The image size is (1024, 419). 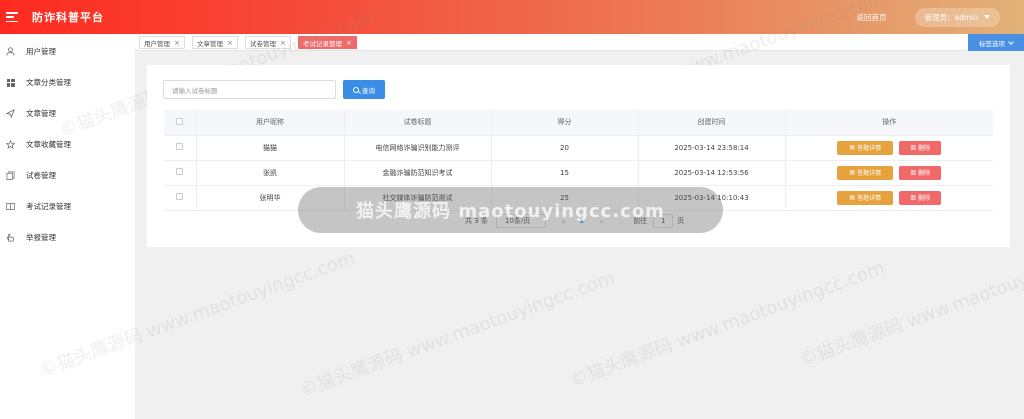 I want to click on sidebar-item-exam-records: 考试记录管理, so click(x=67, y=206).